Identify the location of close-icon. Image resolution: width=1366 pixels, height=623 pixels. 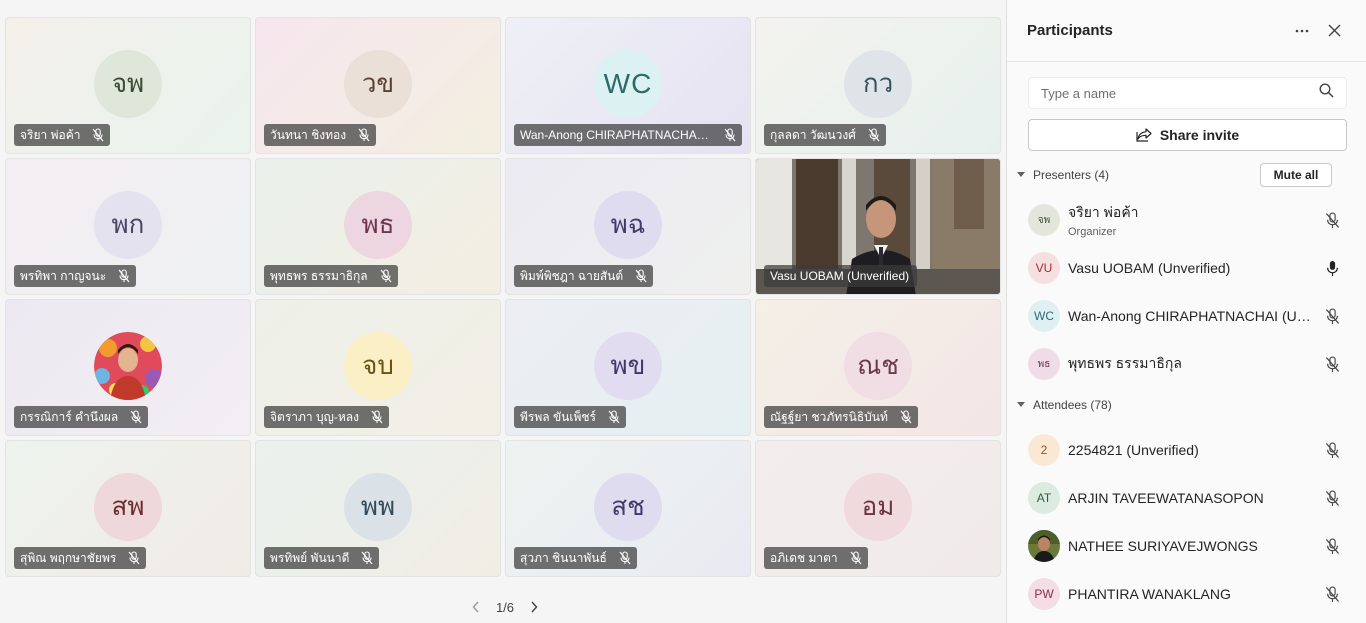
(1334, 31).